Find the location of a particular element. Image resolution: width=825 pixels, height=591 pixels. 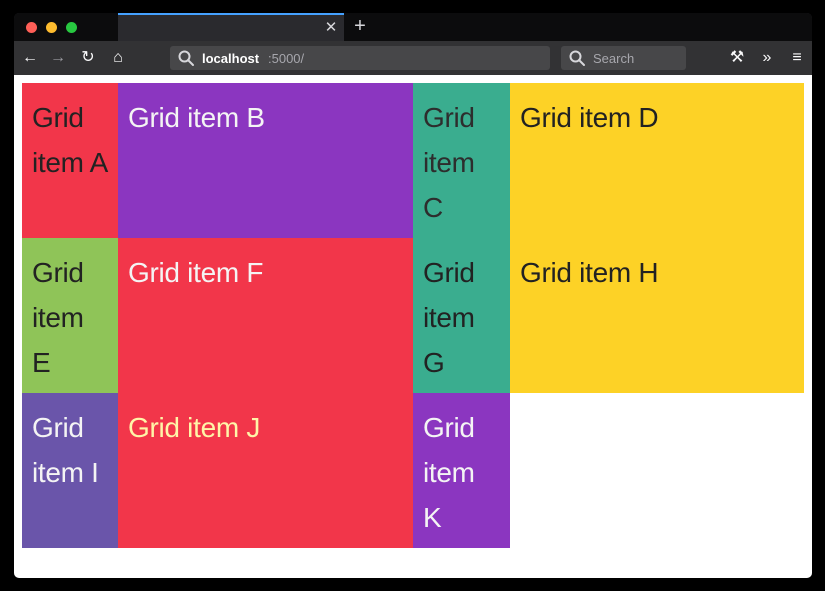

reload-icon: ↻ is located at coordinates (88, 58).